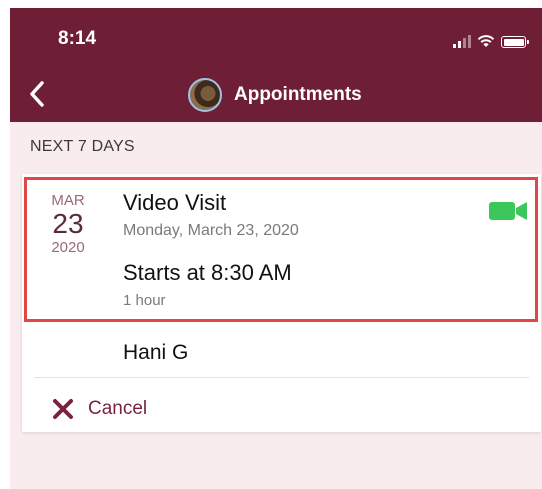 Image resolution: width=542 pixels, height=489 pixels. Describe the element at coordinates (68, 200) in the screenshot. I see `date-month: MAR` at that location.